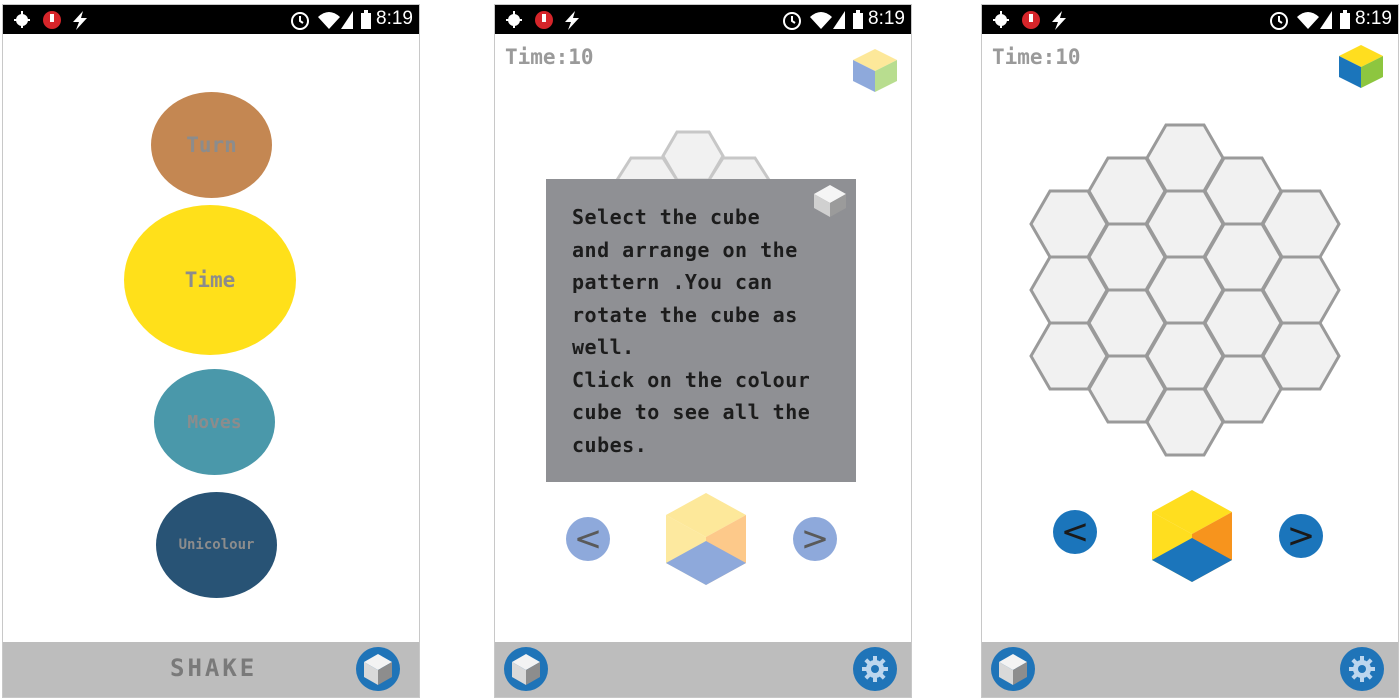 The width and height of the screenshot is (1400, 700). I want to click on moves-label: Moves, so click(214, 422).